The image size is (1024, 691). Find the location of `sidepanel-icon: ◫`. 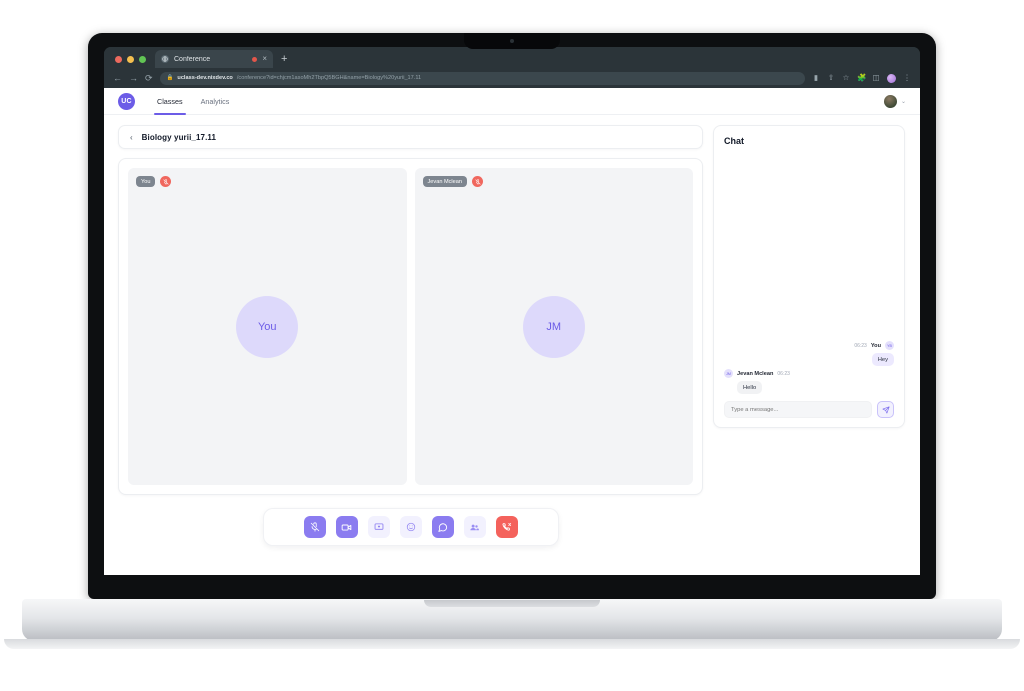

sidepanel-icon: ◫ is located at coordinates (876, 78).